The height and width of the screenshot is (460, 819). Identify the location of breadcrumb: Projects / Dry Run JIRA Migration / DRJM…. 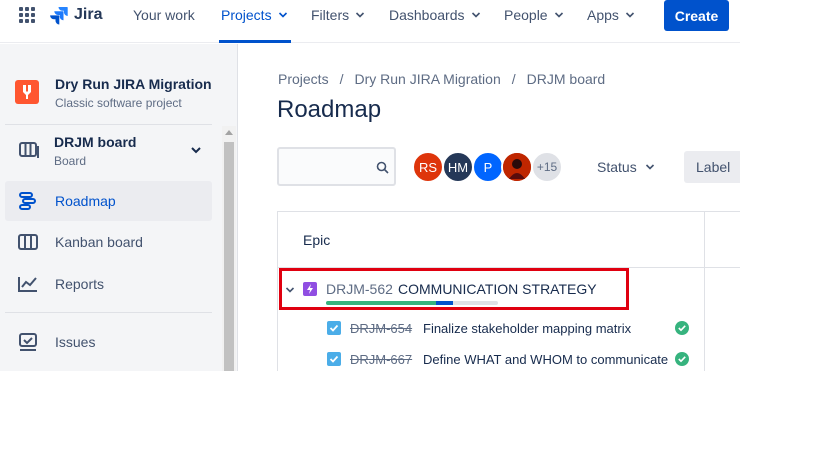
(441, 79).